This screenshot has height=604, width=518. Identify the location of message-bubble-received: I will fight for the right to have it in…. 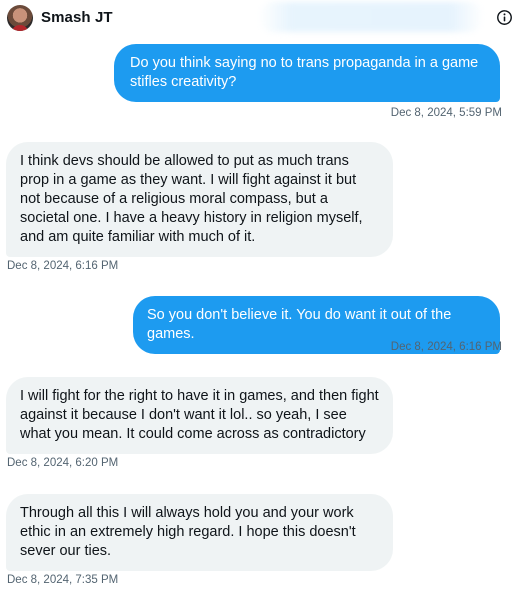
(199, 415).